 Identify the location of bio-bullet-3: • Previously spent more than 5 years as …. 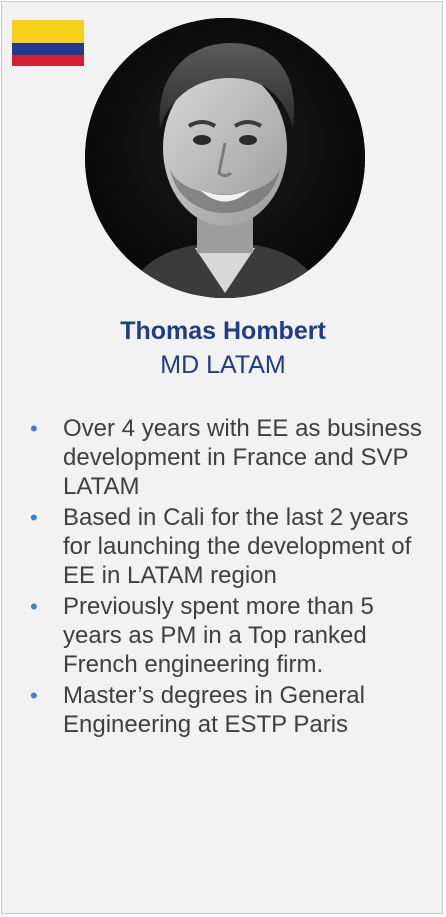
(230, 635).